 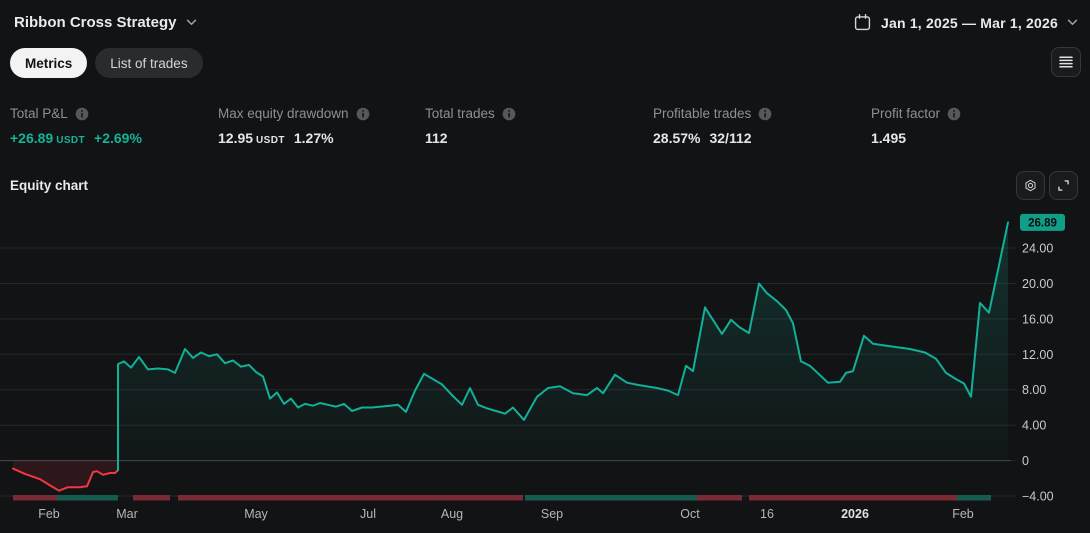 I want to click on y-axis-label: 8.00, so click(x=1034, y=390).